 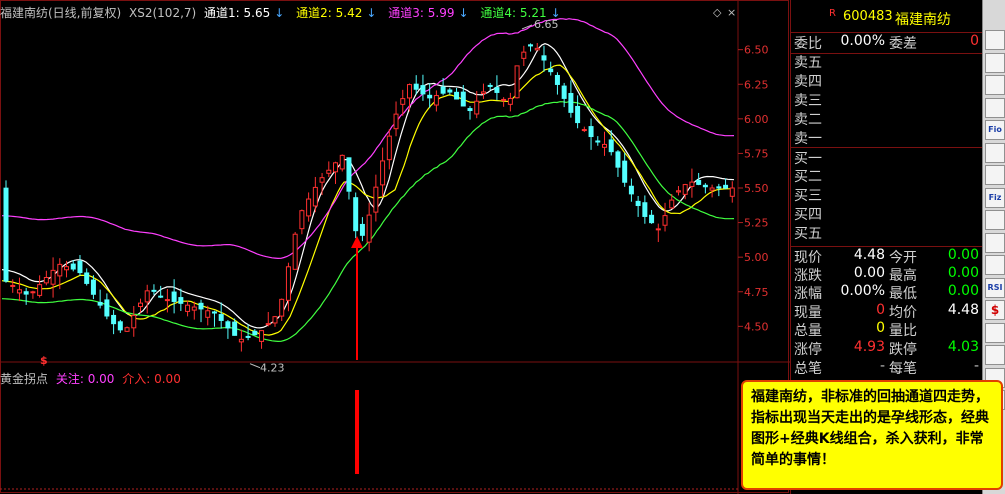 What do you see at coordinates (808, 139) in the screenshot?
I see `order-level-label: 卖一` at bounding box center [808, 139].